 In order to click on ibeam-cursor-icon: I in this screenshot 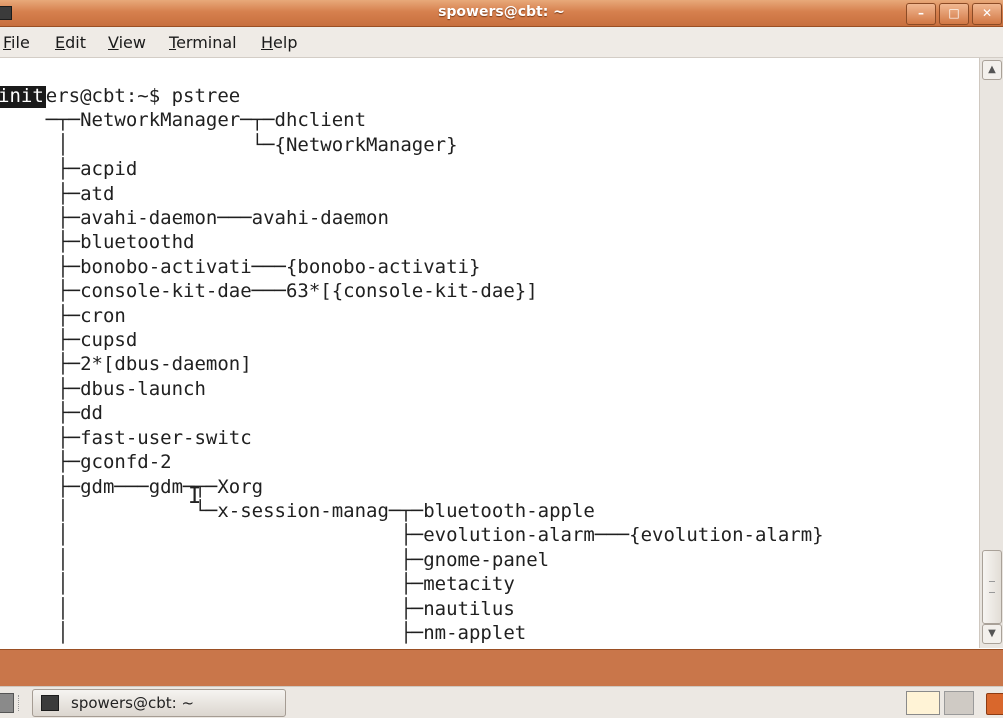, I will do `click(195, 496)`.